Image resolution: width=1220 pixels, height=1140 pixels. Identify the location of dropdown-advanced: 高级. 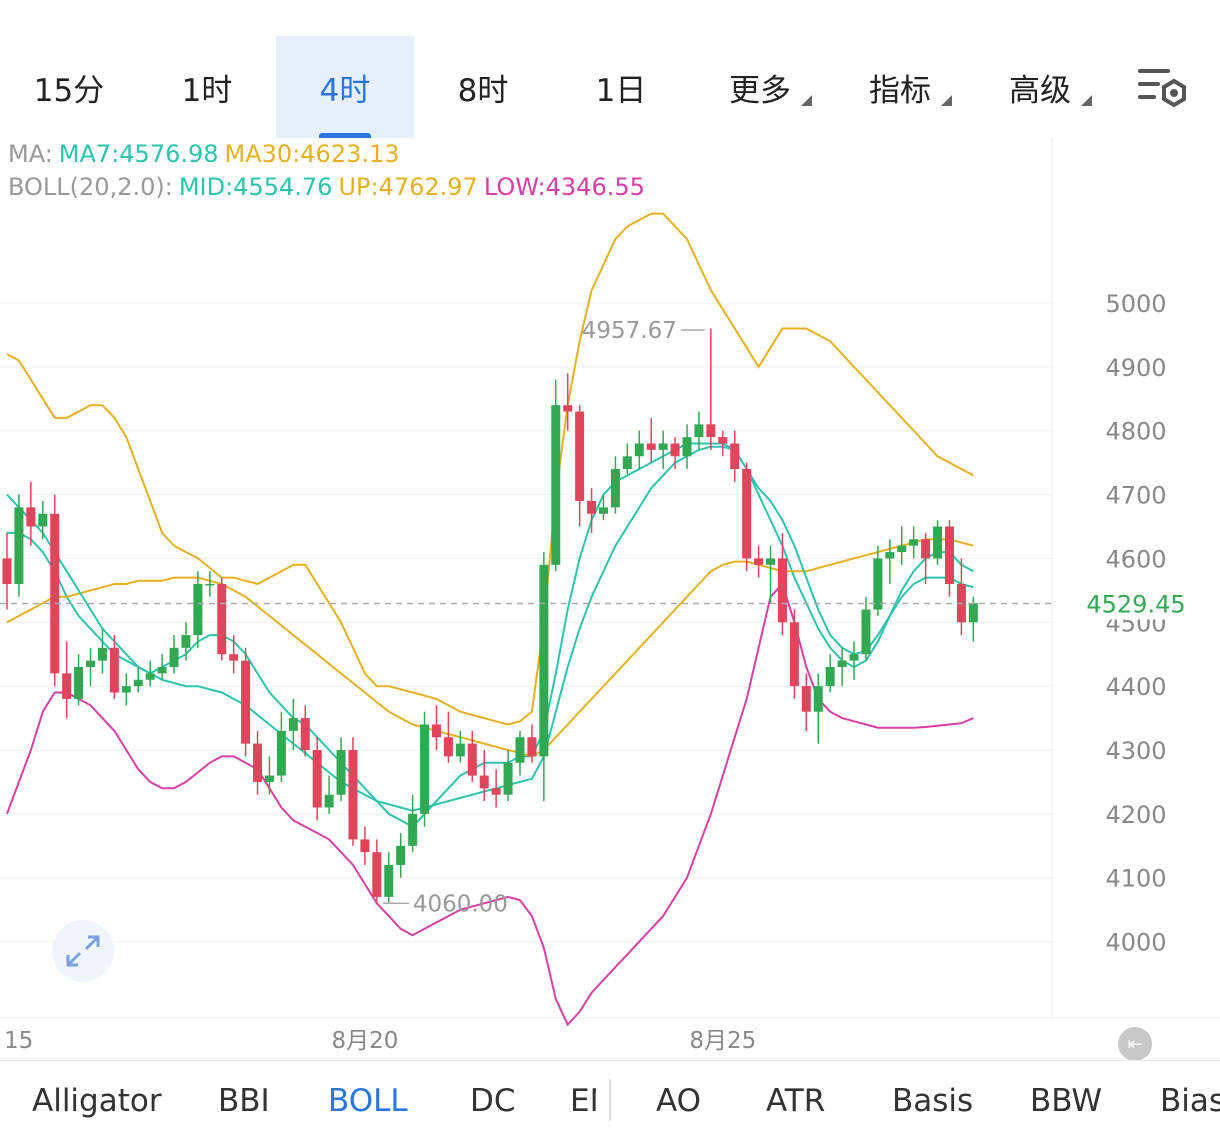
(1040, 87).